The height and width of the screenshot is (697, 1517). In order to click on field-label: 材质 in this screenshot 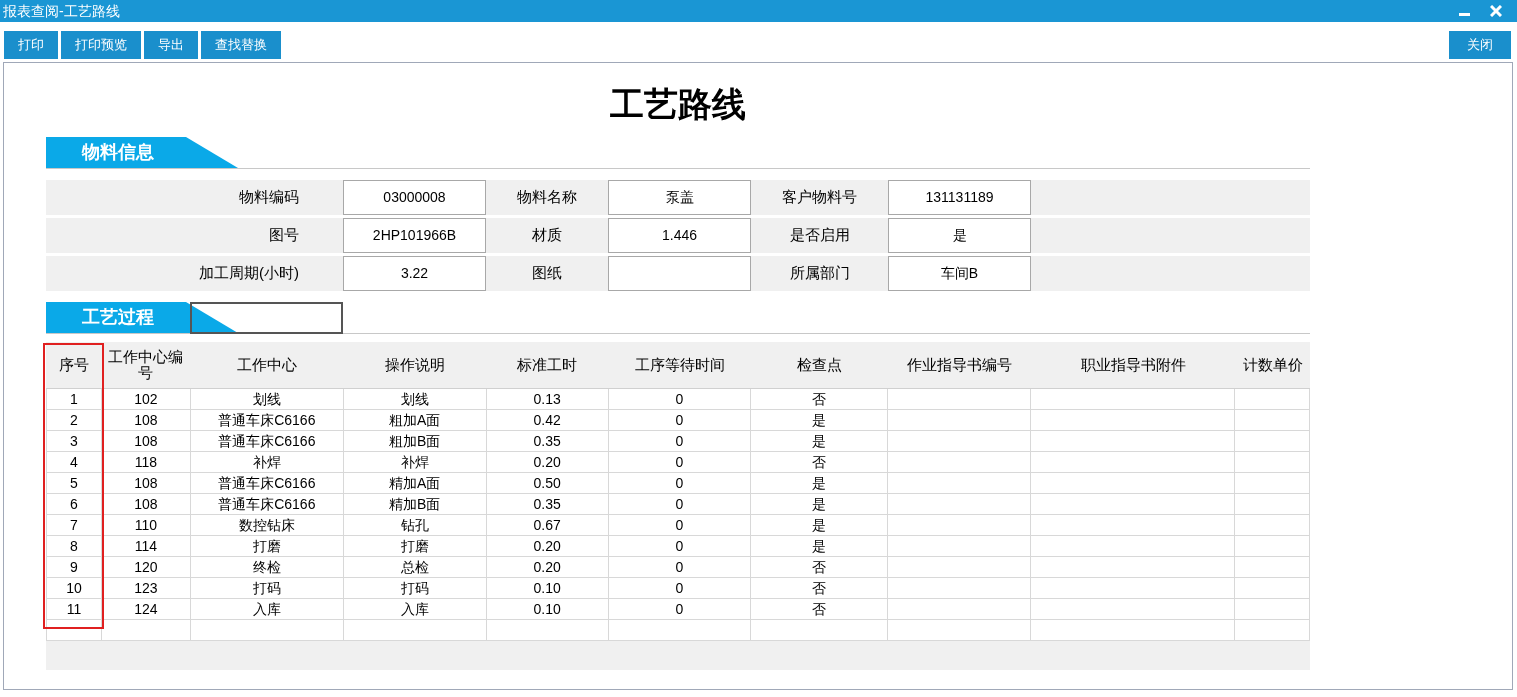, I will do `click(547, 235)`.